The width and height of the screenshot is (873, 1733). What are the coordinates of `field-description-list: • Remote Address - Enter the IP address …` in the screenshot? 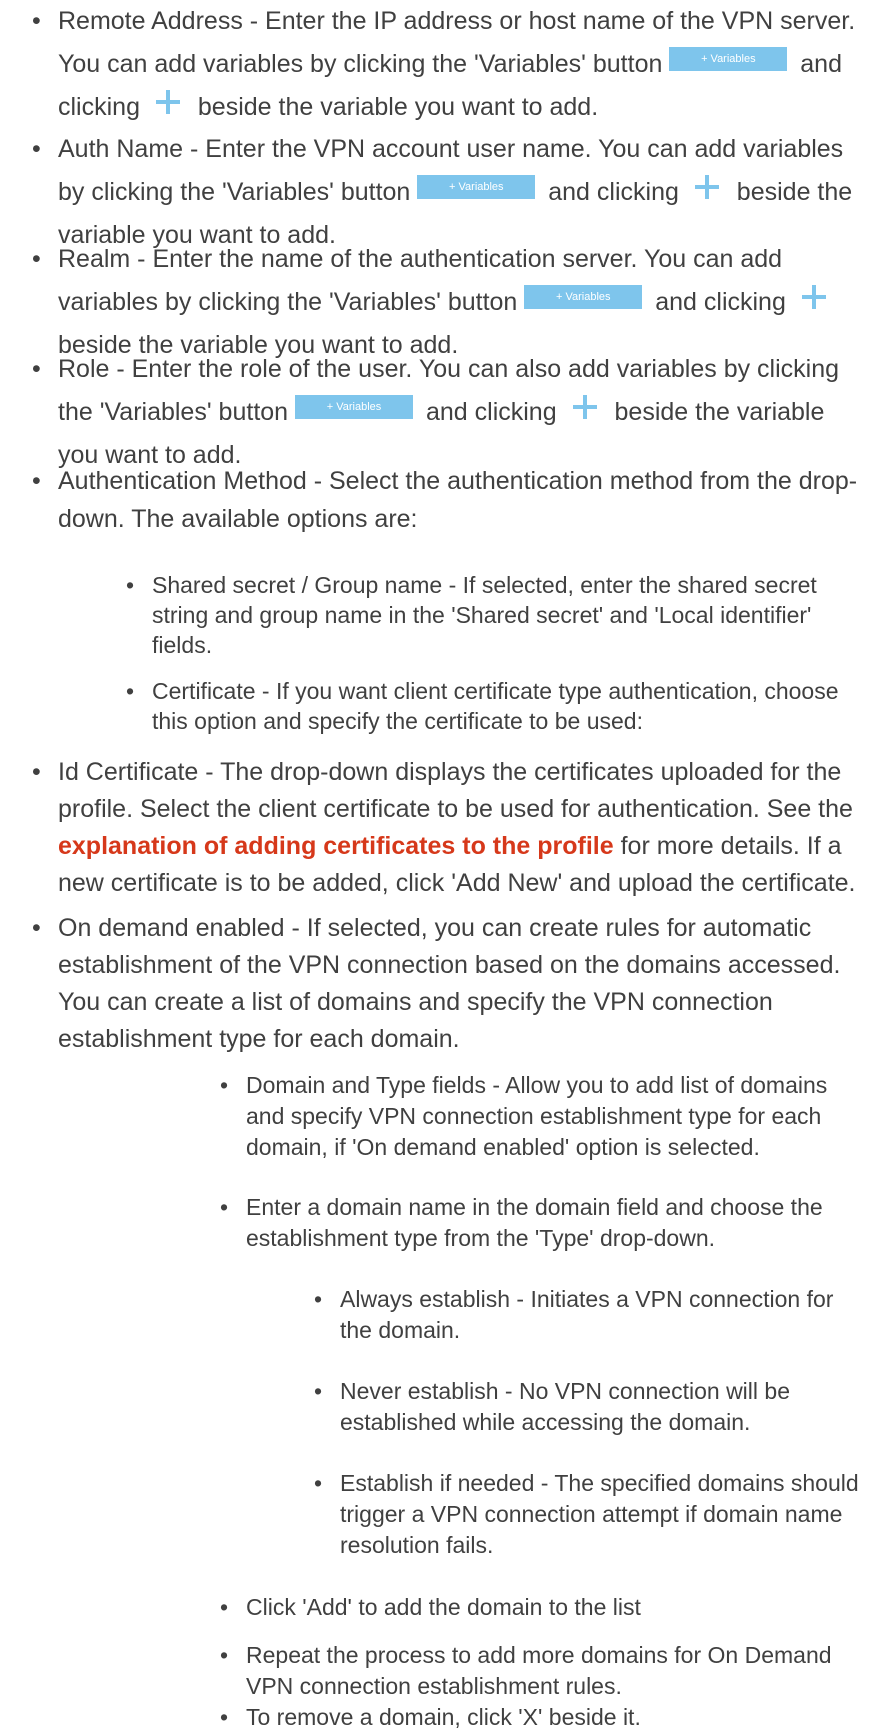 It's located at (445, 64).